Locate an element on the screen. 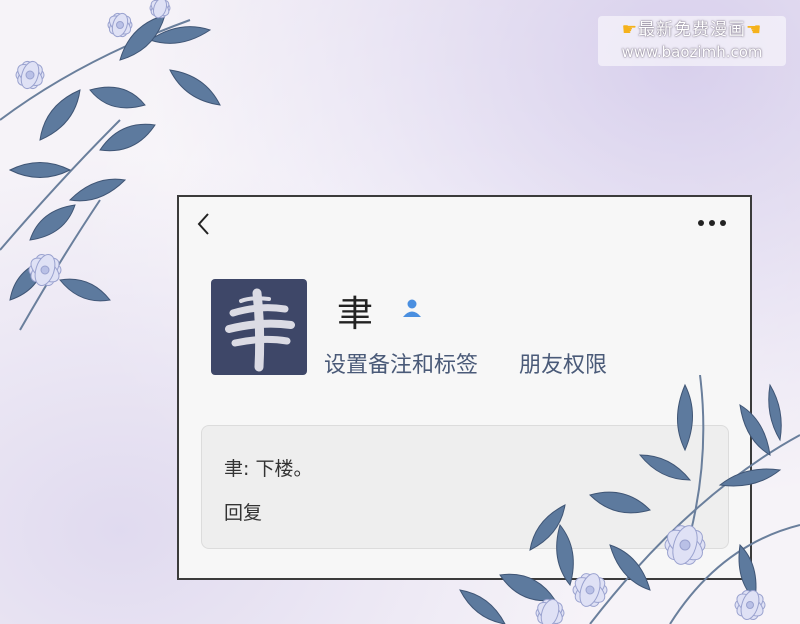 The image size is (800, 624). set-remark-link: 设置备注和标签 is located at coordinates (401, 363).